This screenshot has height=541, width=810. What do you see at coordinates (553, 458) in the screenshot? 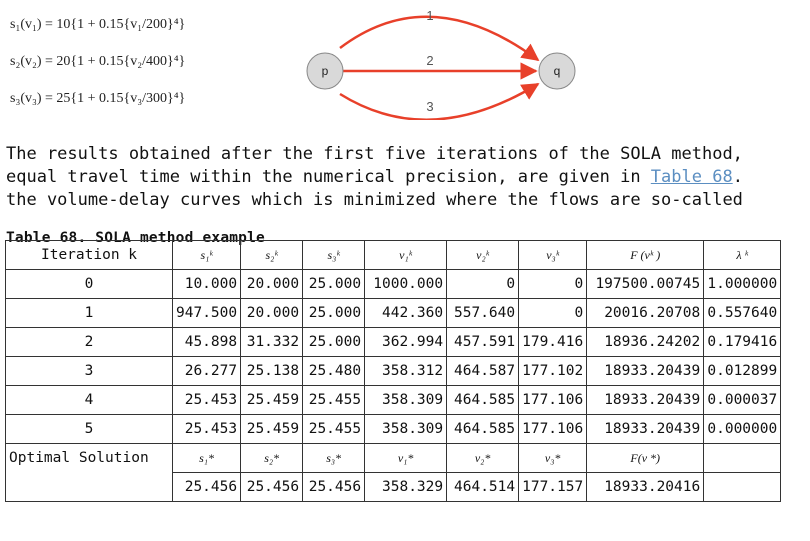
I see `optimal-header-v3: v₃*` at bounding box center [553, 458].